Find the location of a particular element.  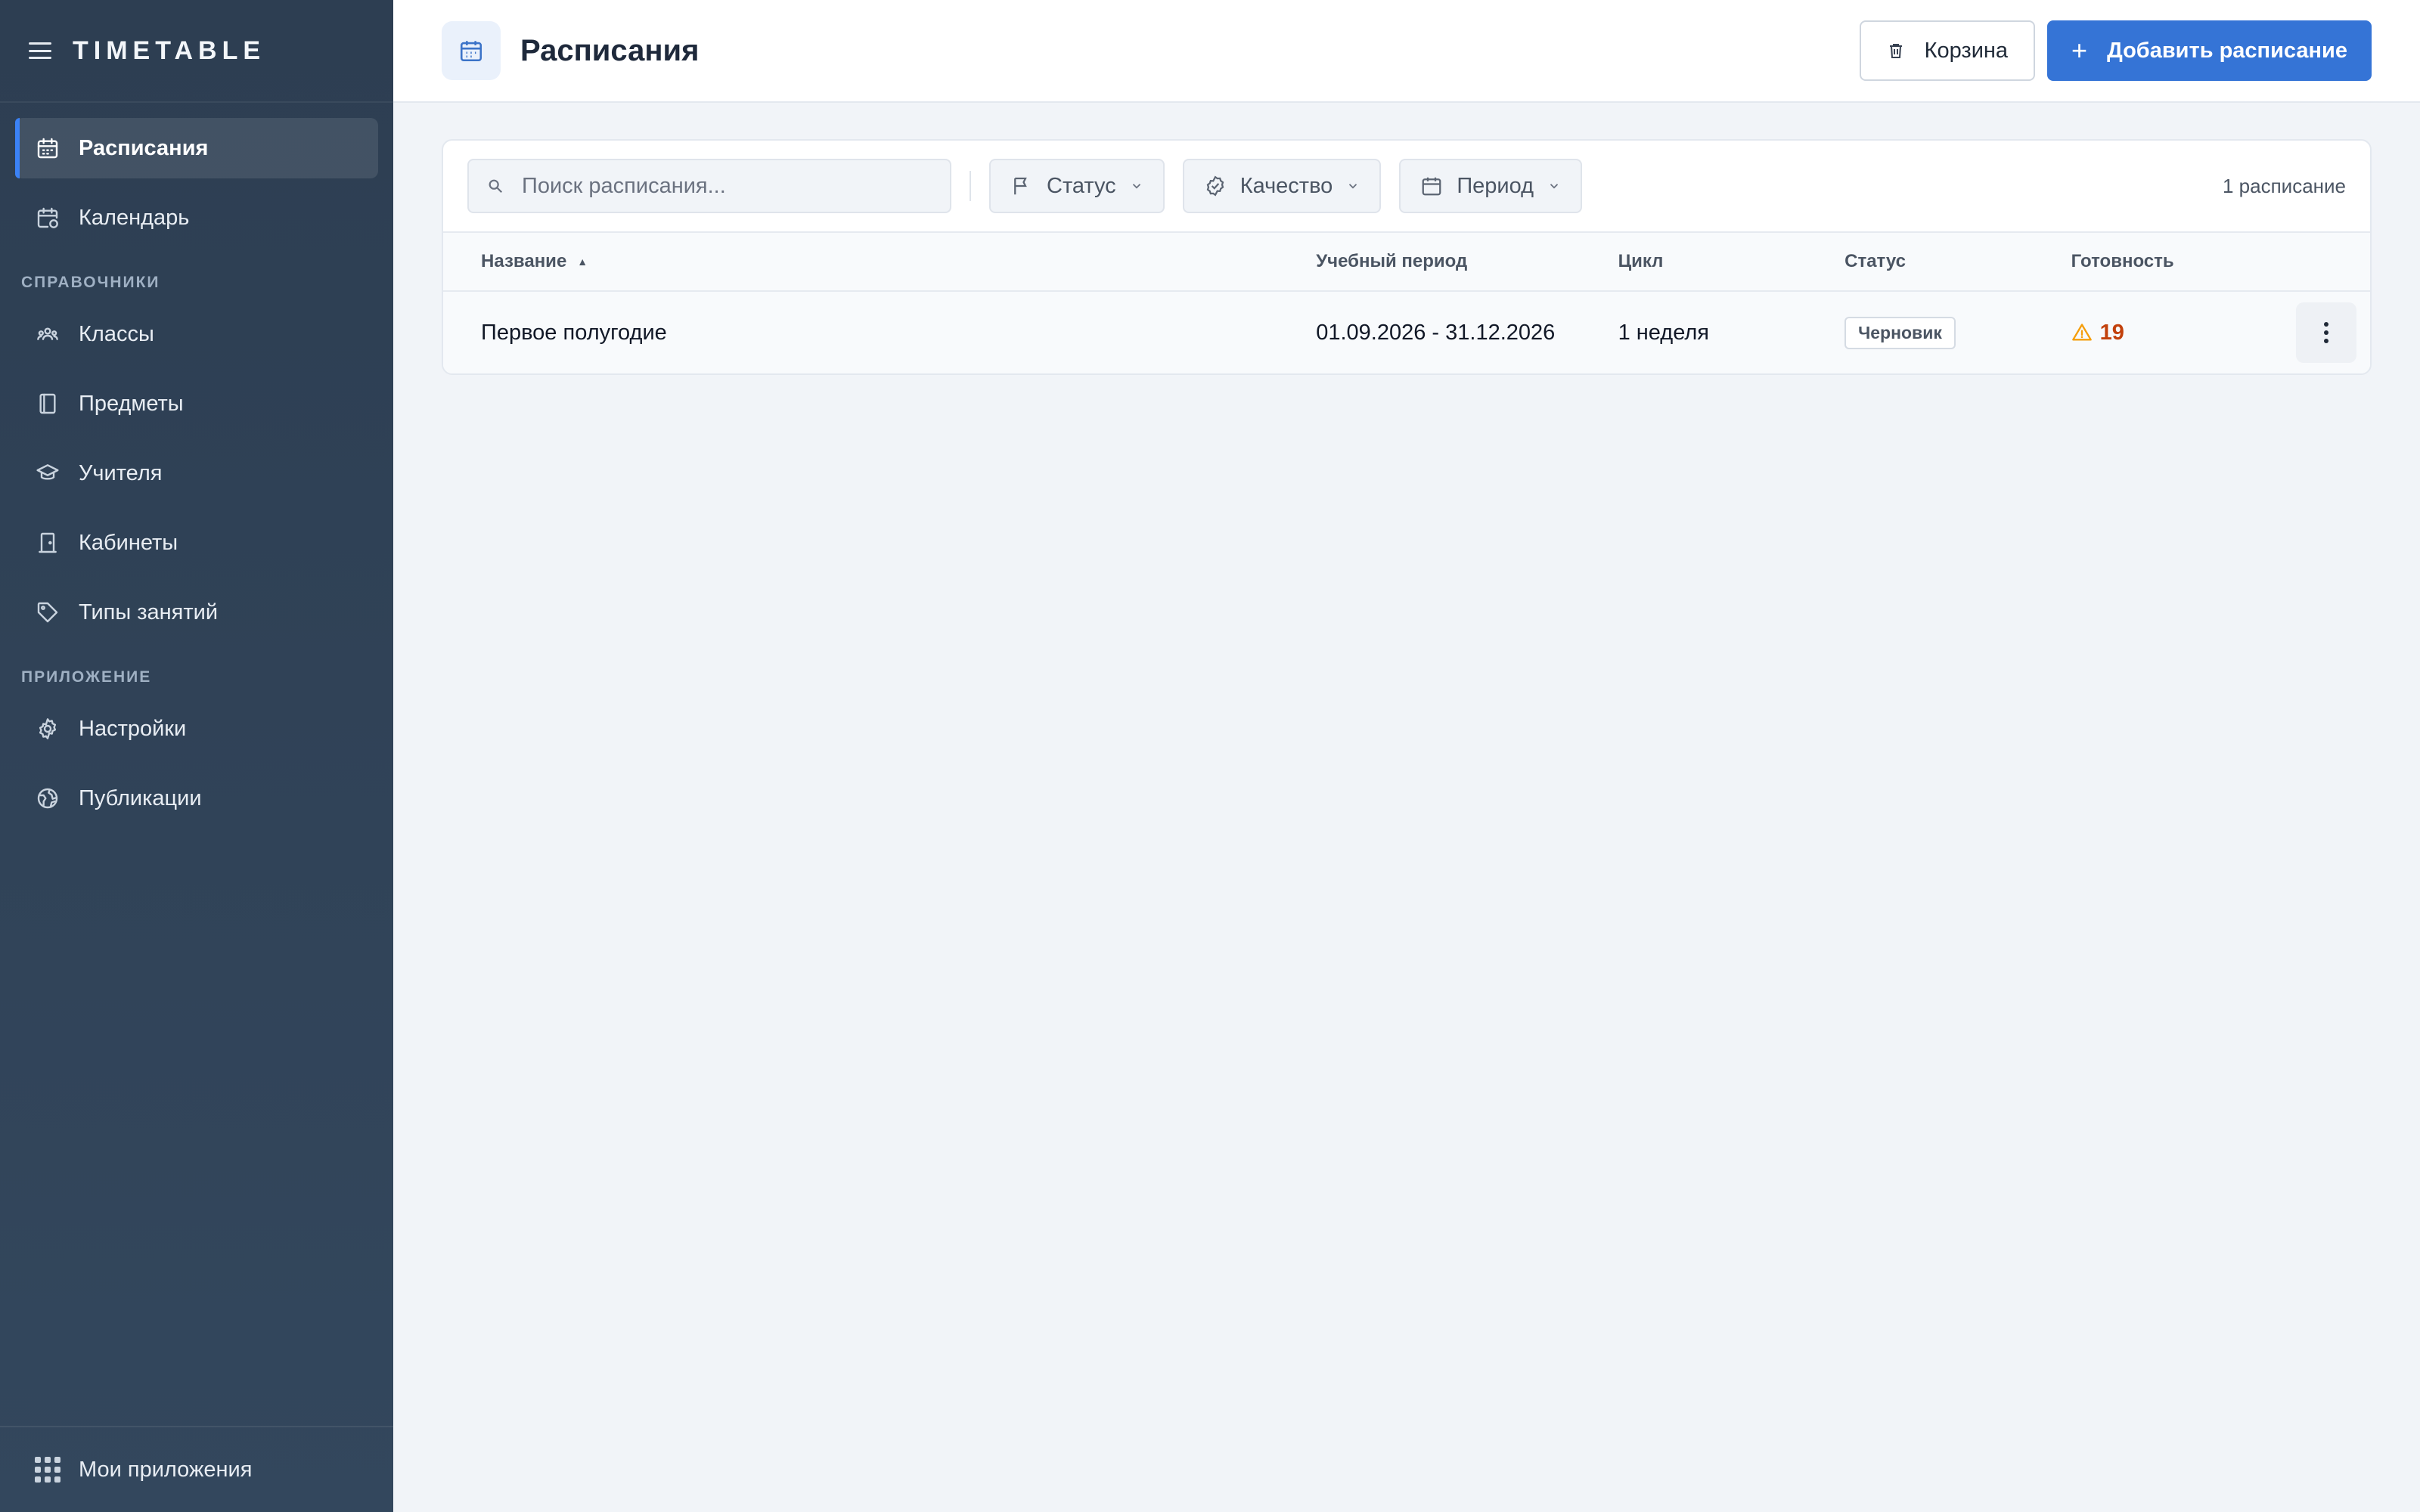

sidebar-item-label: Календарь is located at coordinates (134, 217).